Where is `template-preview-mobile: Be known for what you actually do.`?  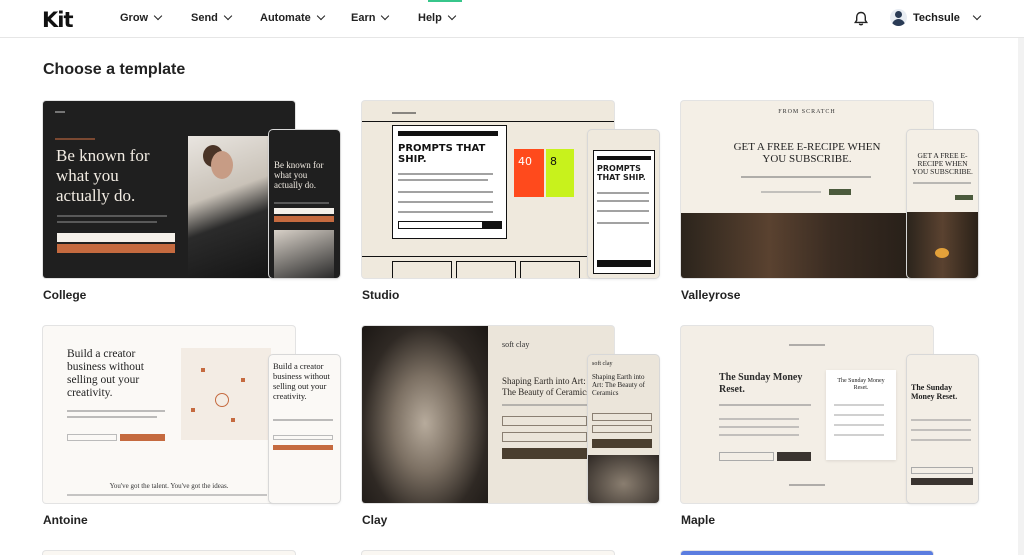 template-preview-mobile: Be known for what you actually do. is located at coordinates (304, 204).